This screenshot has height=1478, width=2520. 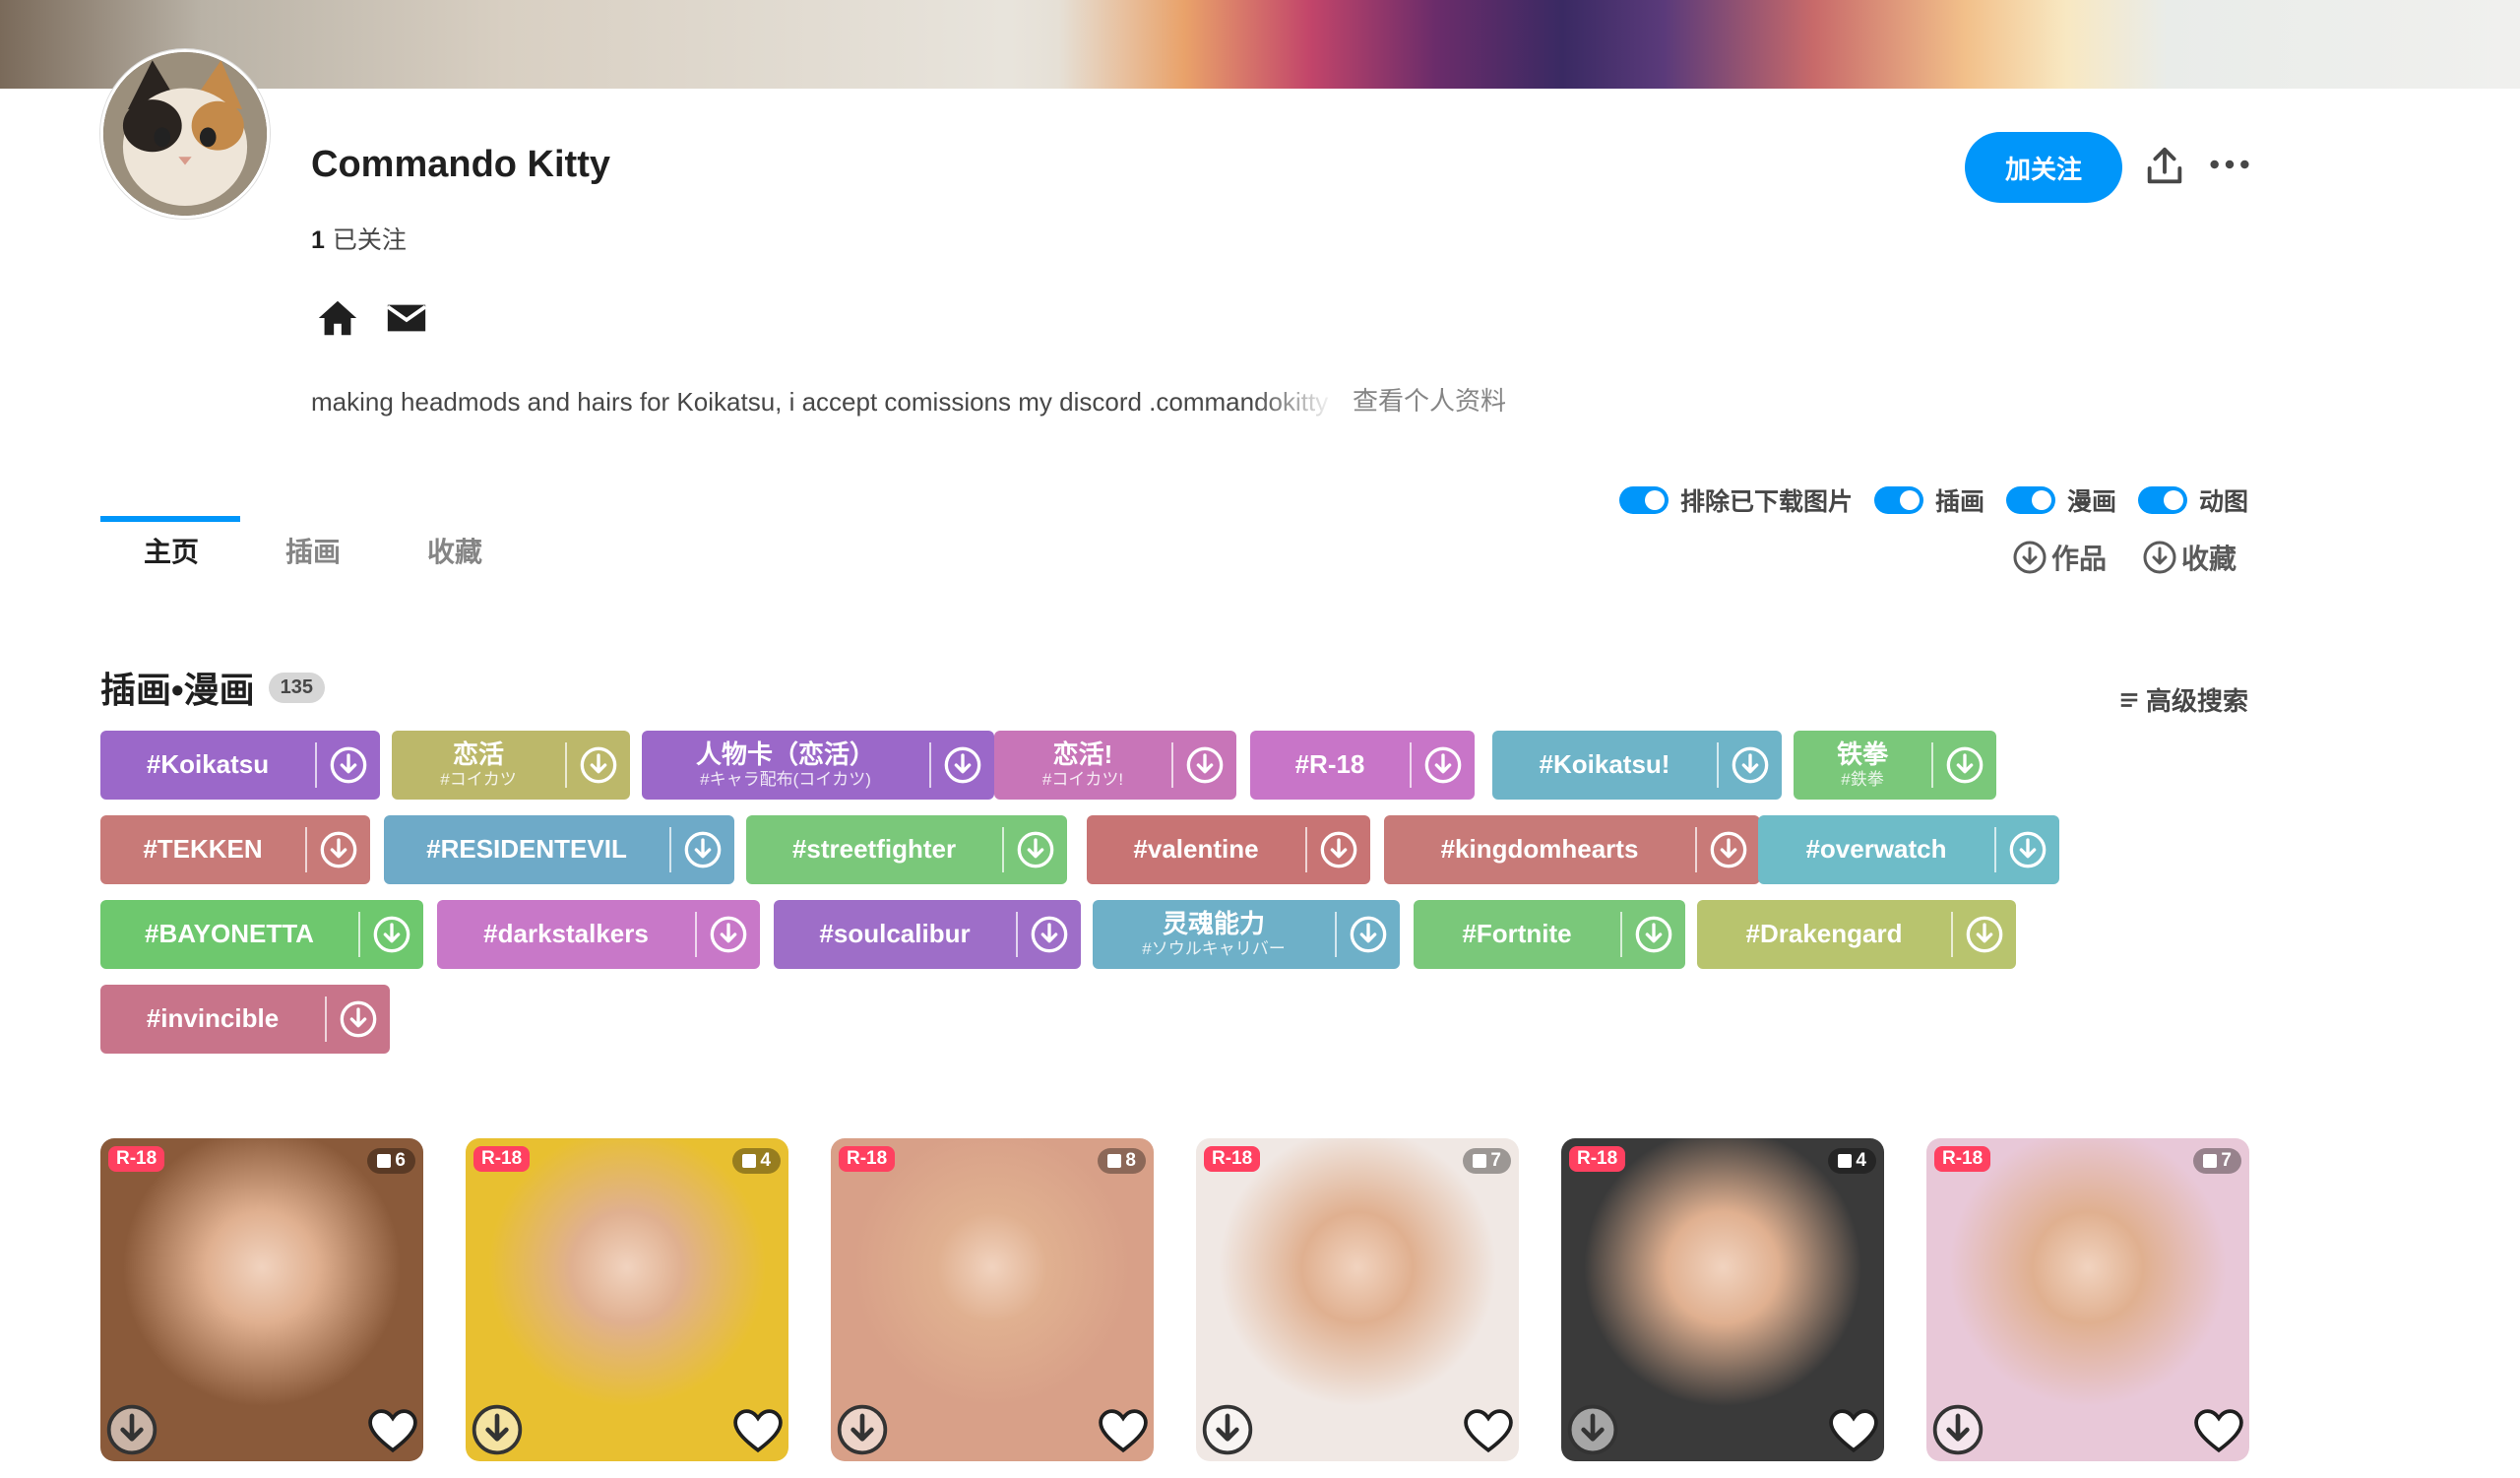 I want to click on tab-home: 主页, so click(x=171, y=550).